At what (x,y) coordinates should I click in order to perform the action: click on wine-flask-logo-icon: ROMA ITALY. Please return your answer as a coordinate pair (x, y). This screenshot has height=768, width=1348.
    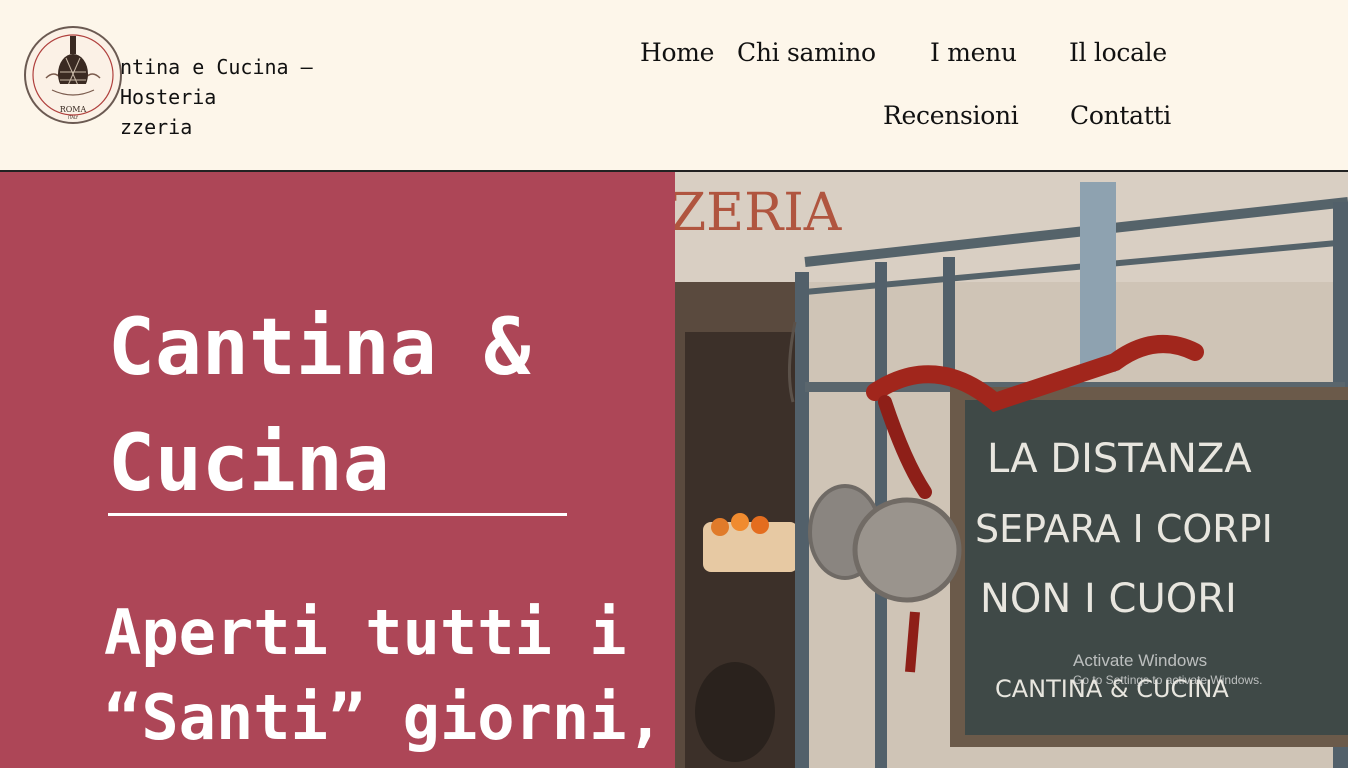
    Looking at the image, I should click on (73, 77).